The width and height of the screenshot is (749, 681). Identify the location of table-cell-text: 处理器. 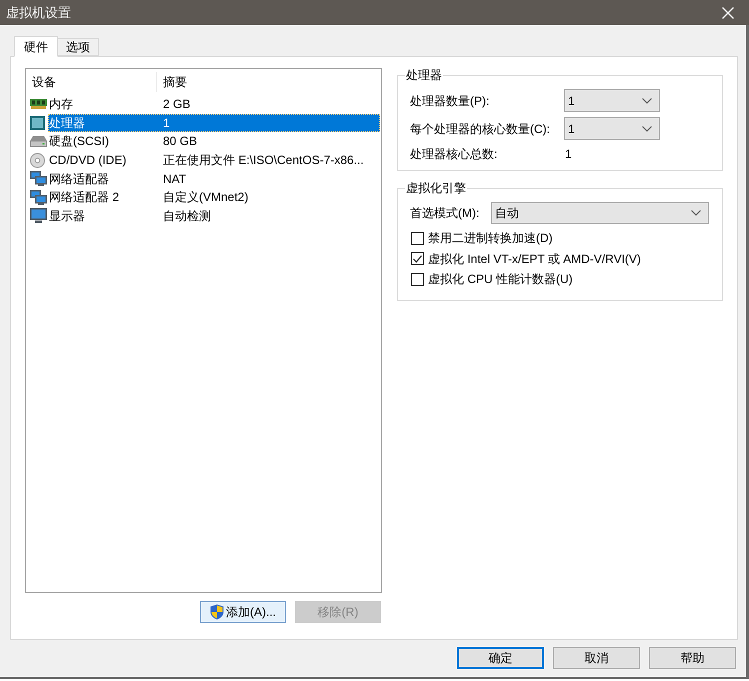
(67, 123).